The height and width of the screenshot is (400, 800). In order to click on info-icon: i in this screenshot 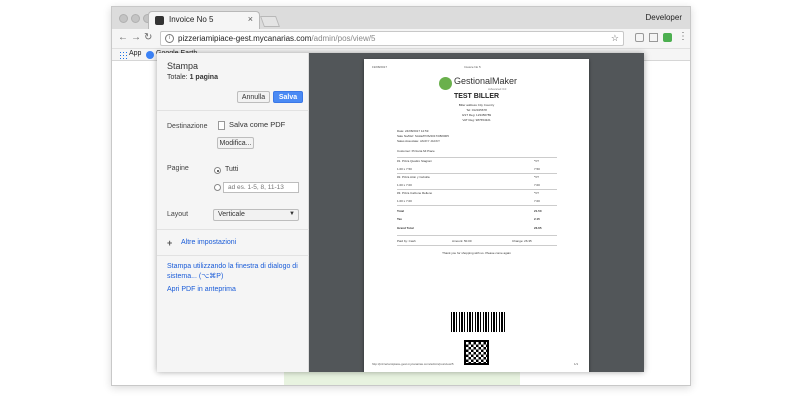, I will do `click(169, 38)`.